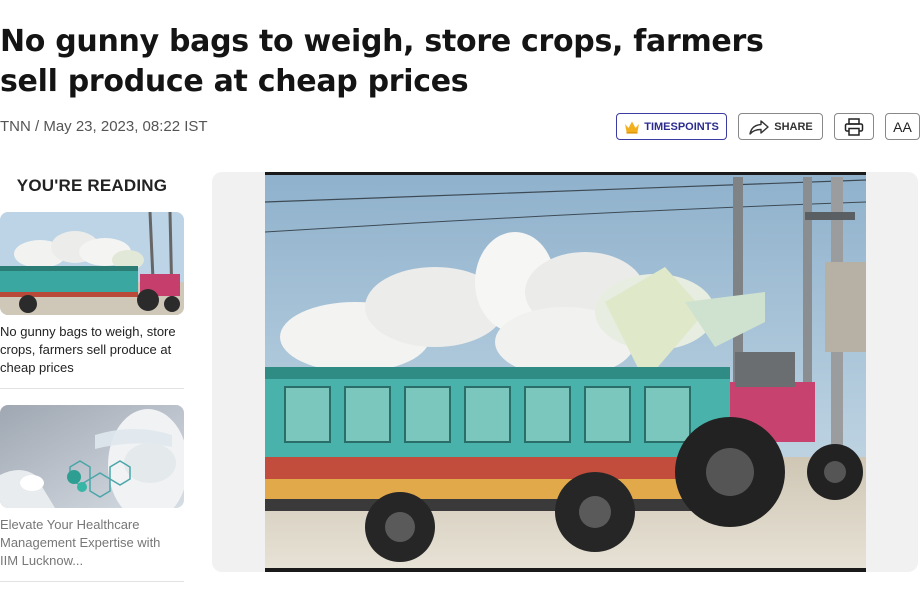 The width and height of the screenshot is (922, 591). What do you see at coordinates (92, 456) in the screenshot?
I see `sidebar-thumbnail-scientist` at bounding box center [92, 456].